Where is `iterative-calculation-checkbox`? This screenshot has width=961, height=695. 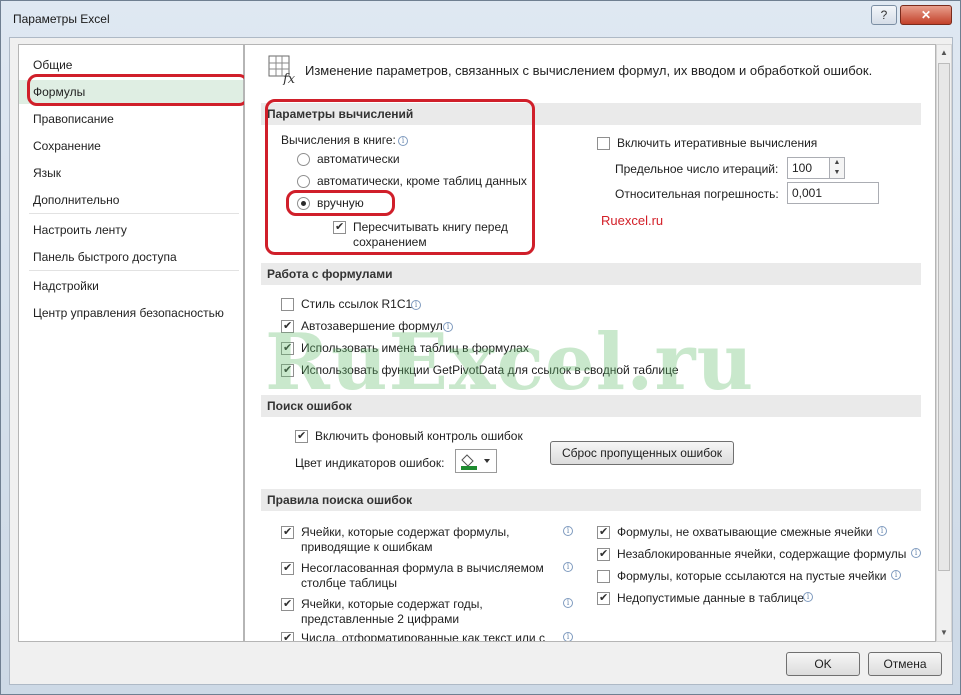 iterative-calculation-checkbox is located at coordinates (603, 143).